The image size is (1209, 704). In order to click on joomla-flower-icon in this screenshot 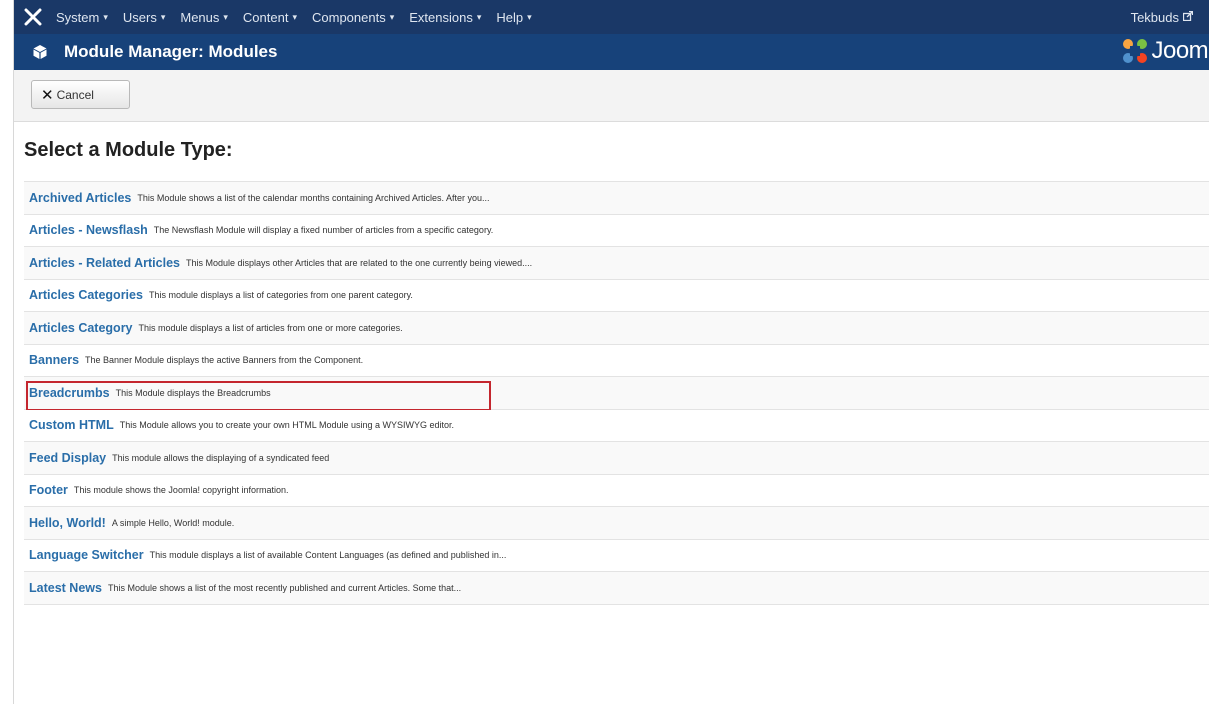, I will do `click(1135, 51)`.